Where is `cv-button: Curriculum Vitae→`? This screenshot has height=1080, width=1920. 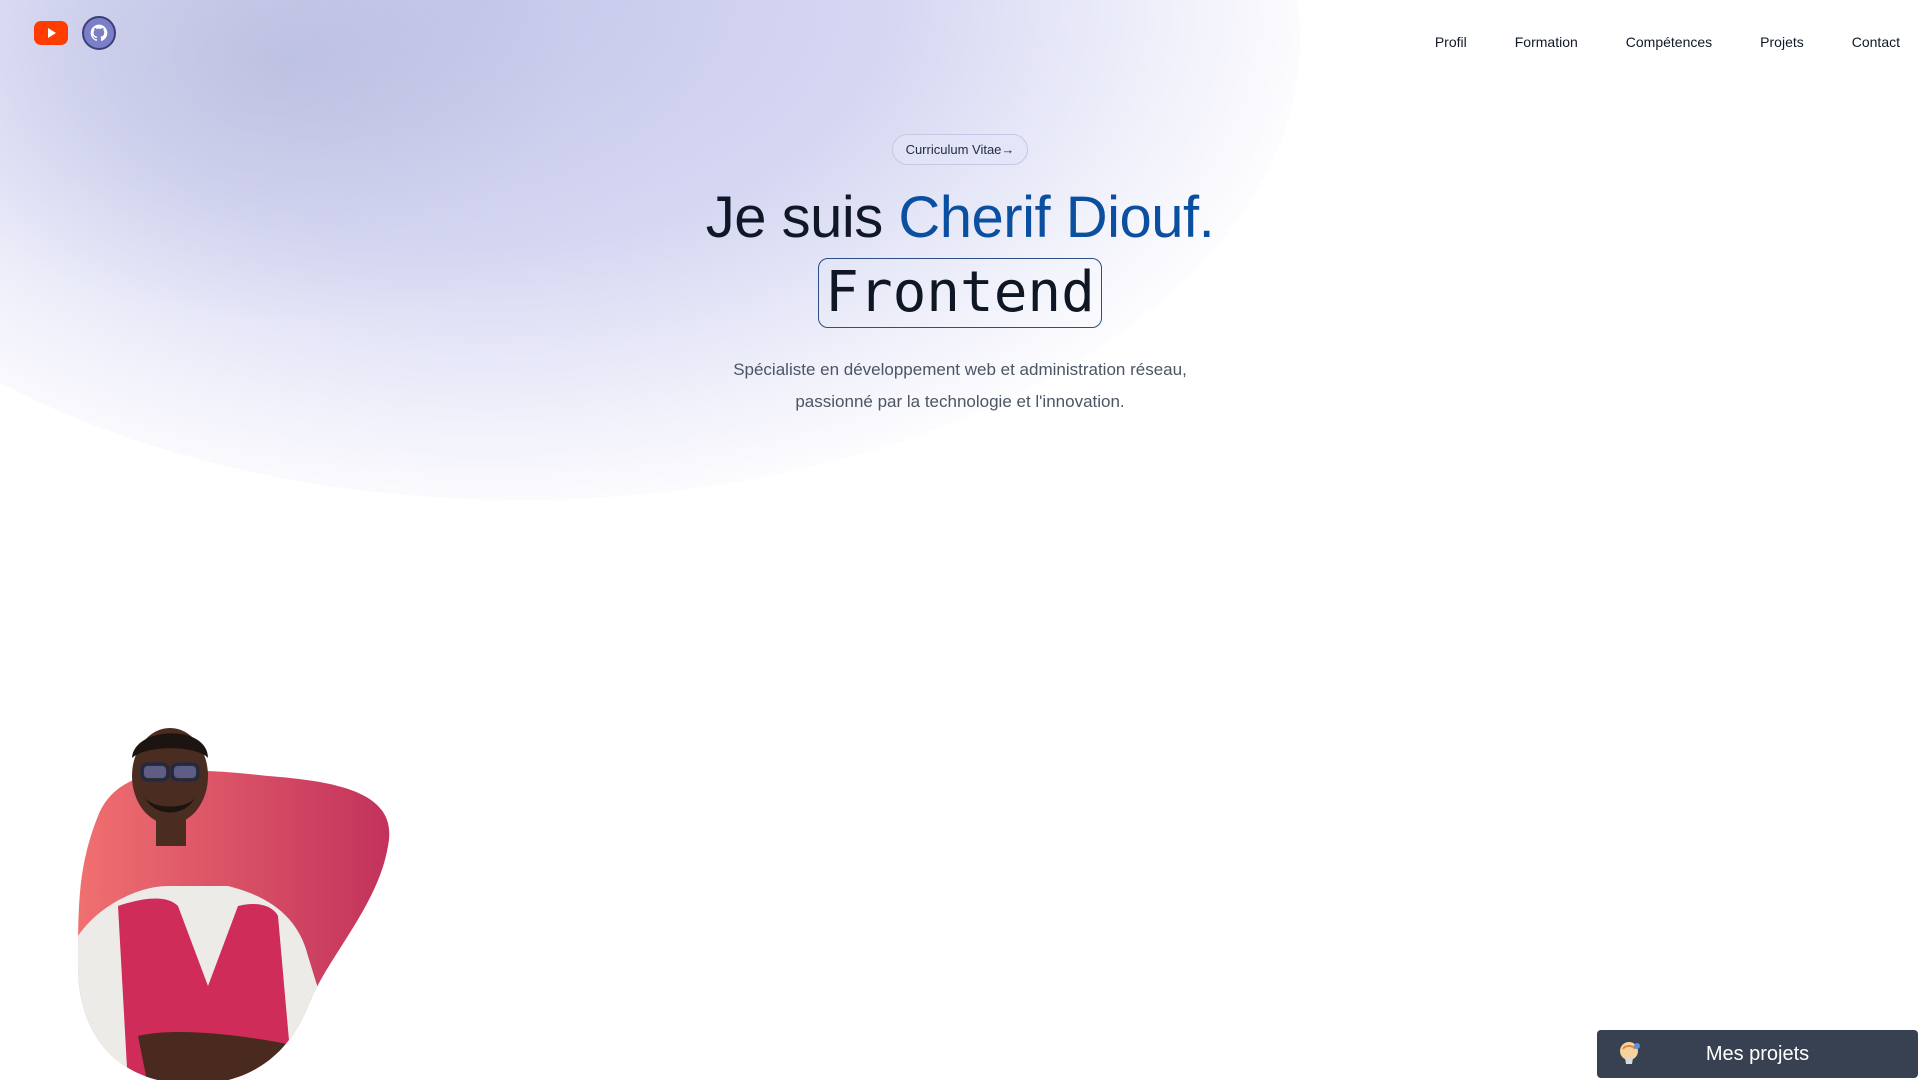
cv-button: Curriculum Vitae→ is located at coordinates (960, 149).